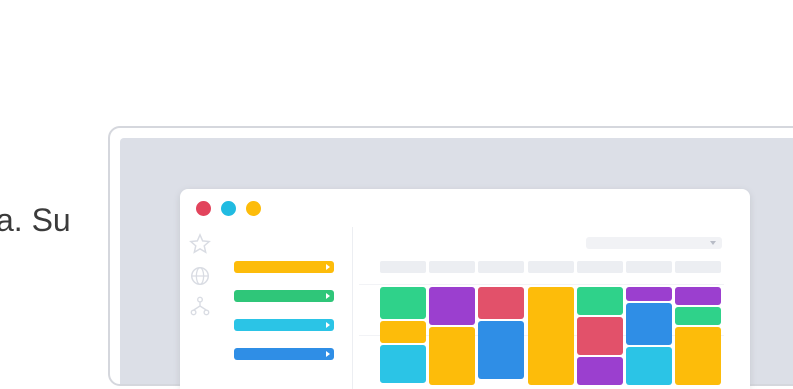  Describe the element at coordinates (253, 208) in the screenshot. I see `maximize-dot` at that location.